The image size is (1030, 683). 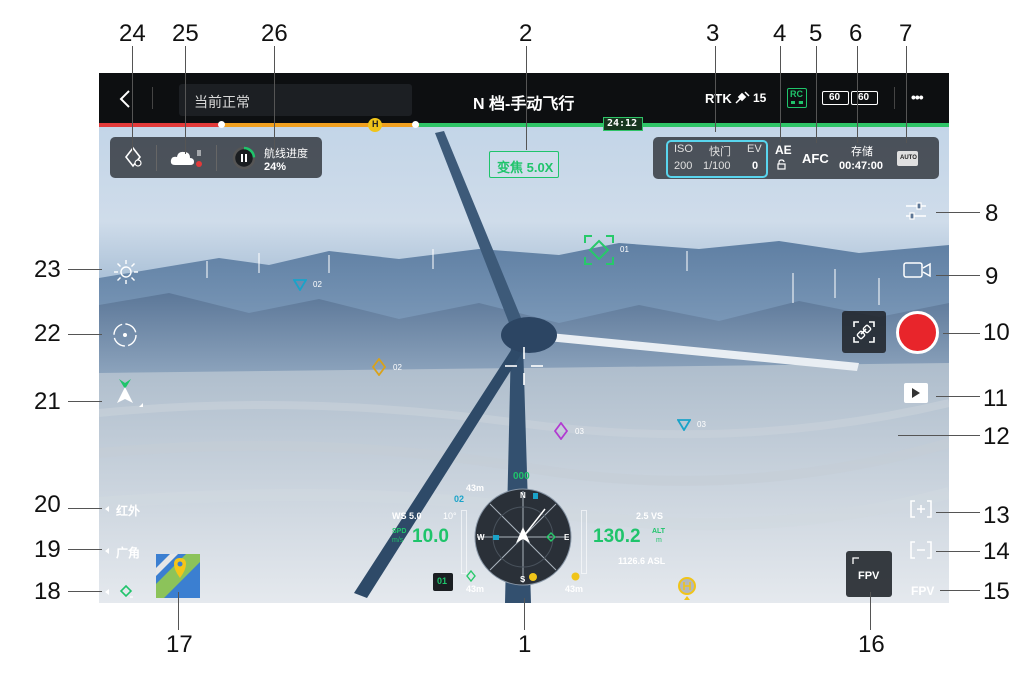 What do you see at coordinates (996, 332) in the screenshot?
I see `callout-10: 10` at bounding box center [996, 332].